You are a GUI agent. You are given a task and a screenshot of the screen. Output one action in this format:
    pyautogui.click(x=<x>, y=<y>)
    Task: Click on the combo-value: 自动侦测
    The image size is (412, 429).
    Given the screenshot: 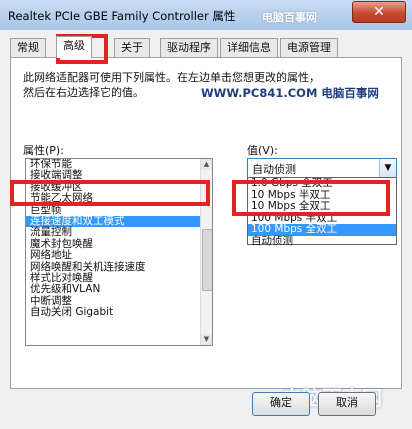 What is the action you would take?
    pyautogui.click(x=274, y=169)
    